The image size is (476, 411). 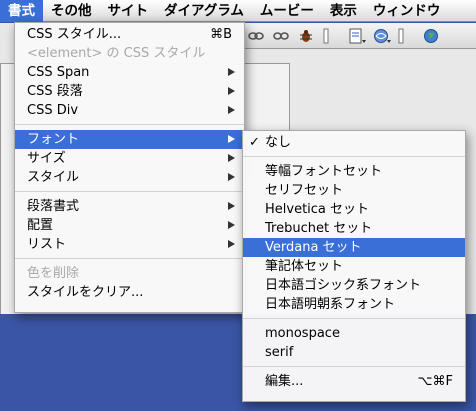 I want to click on menu-item-label: 段落書式, so click(x=53, y=206).